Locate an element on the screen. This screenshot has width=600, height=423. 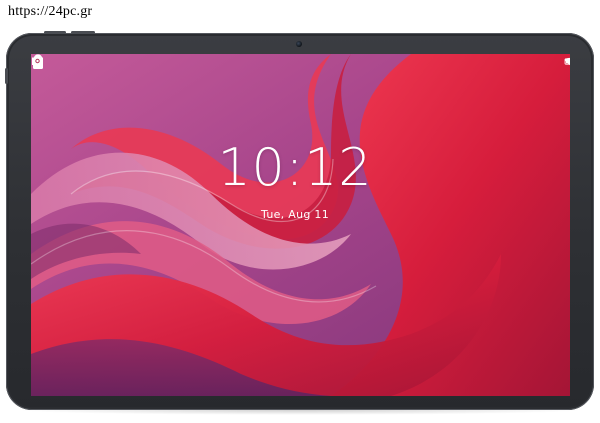
camera-icon is located at coordinates (37, 60).